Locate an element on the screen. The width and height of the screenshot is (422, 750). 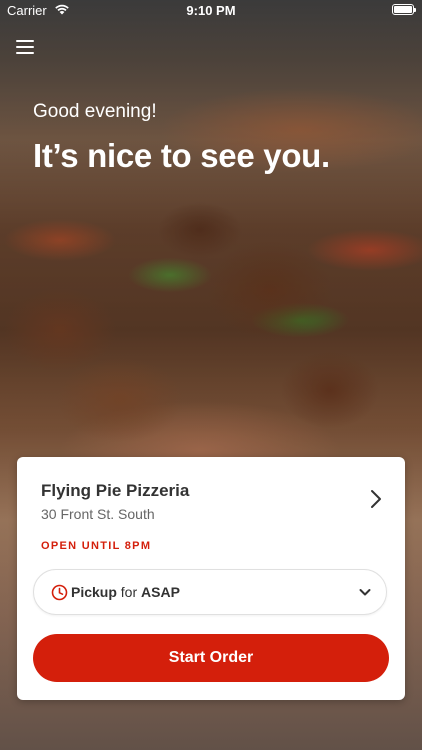
status-bar: Carrier 9:10 PM is located at coordinates (211, 11).